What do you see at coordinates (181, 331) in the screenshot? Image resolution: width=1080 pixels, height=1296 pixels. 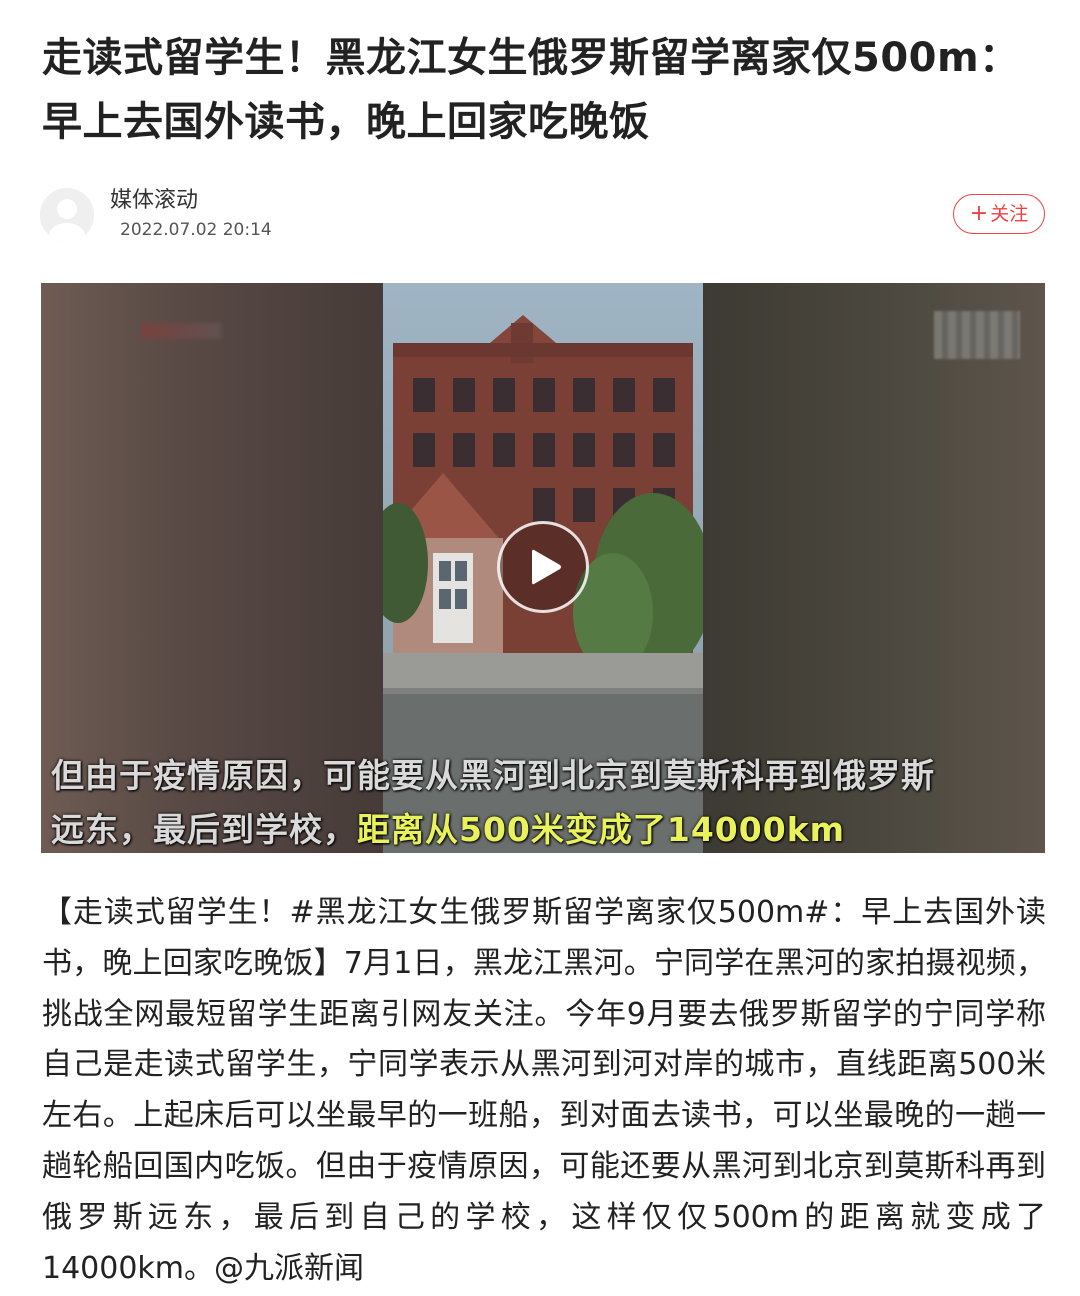 I see `watermark-logo` at bounding box center [181, 331].